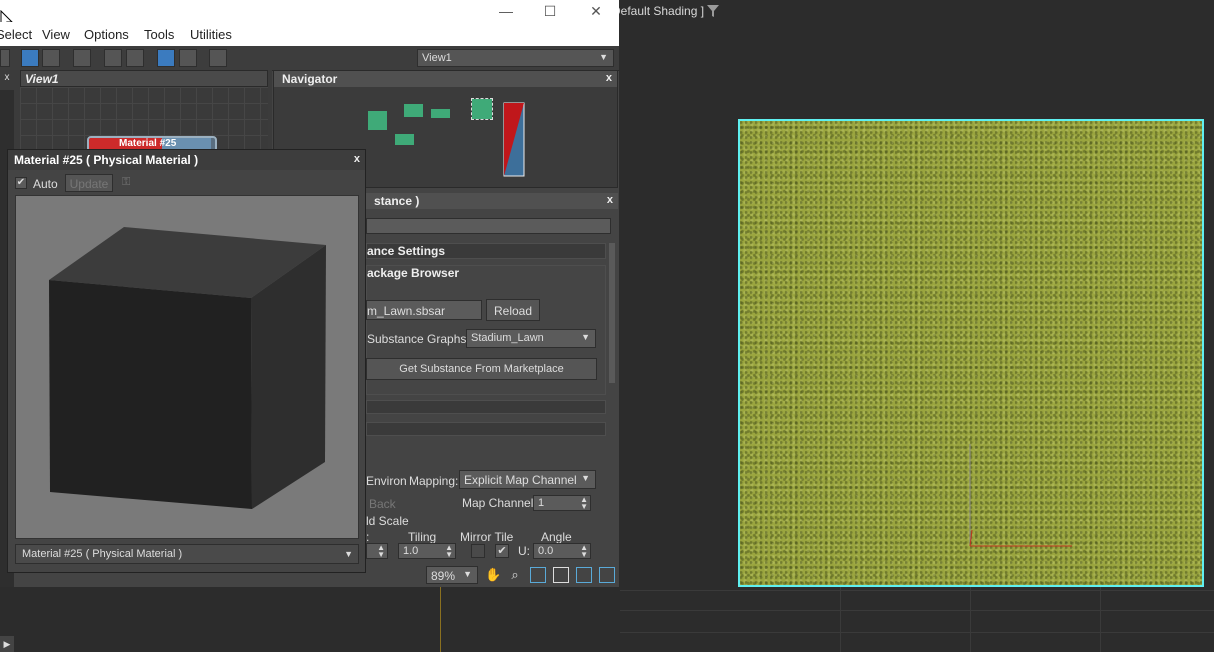 The image size is (1214, 652). What do you see at coordinates (218, 58) in the screenshot?
I see `select-by-material-icon` at bounding box center [218, 58].